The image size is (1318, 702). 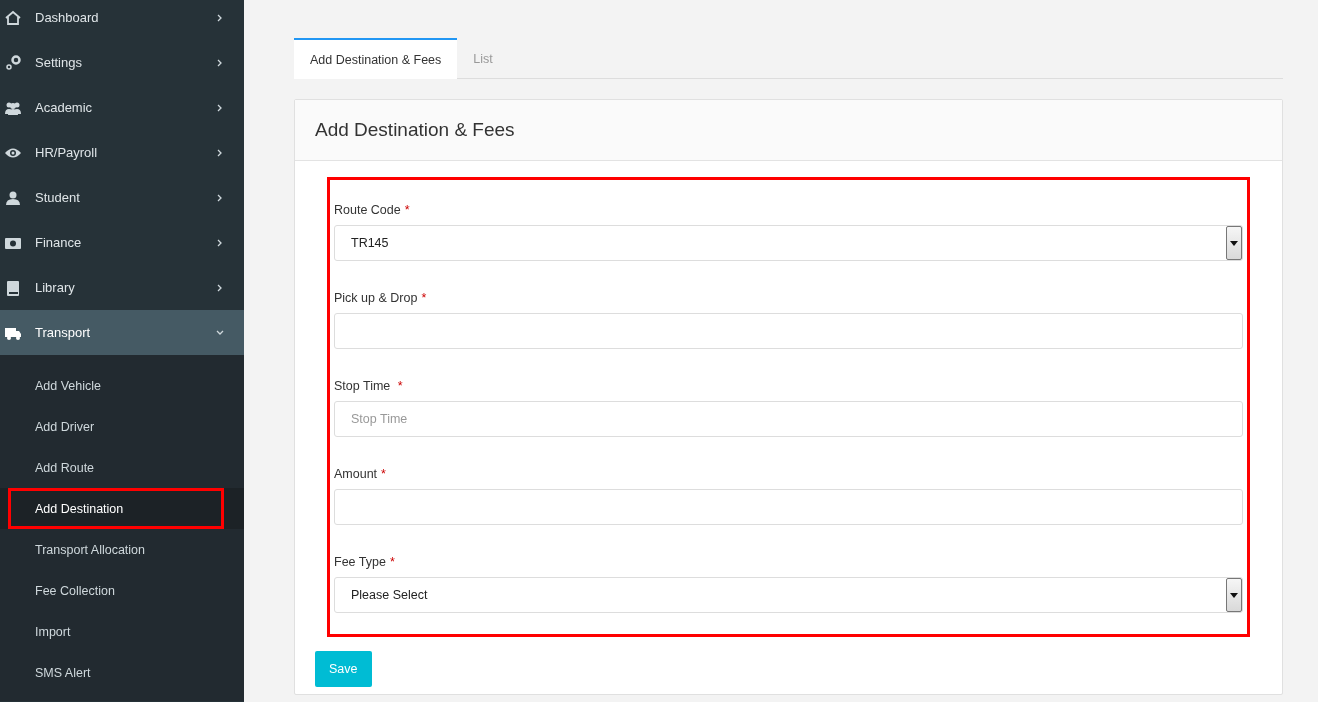 What do you see at coordinates (122, 287) in the screenshot?
I see `sidebar-item: Library` at bounding box center [122, 287].